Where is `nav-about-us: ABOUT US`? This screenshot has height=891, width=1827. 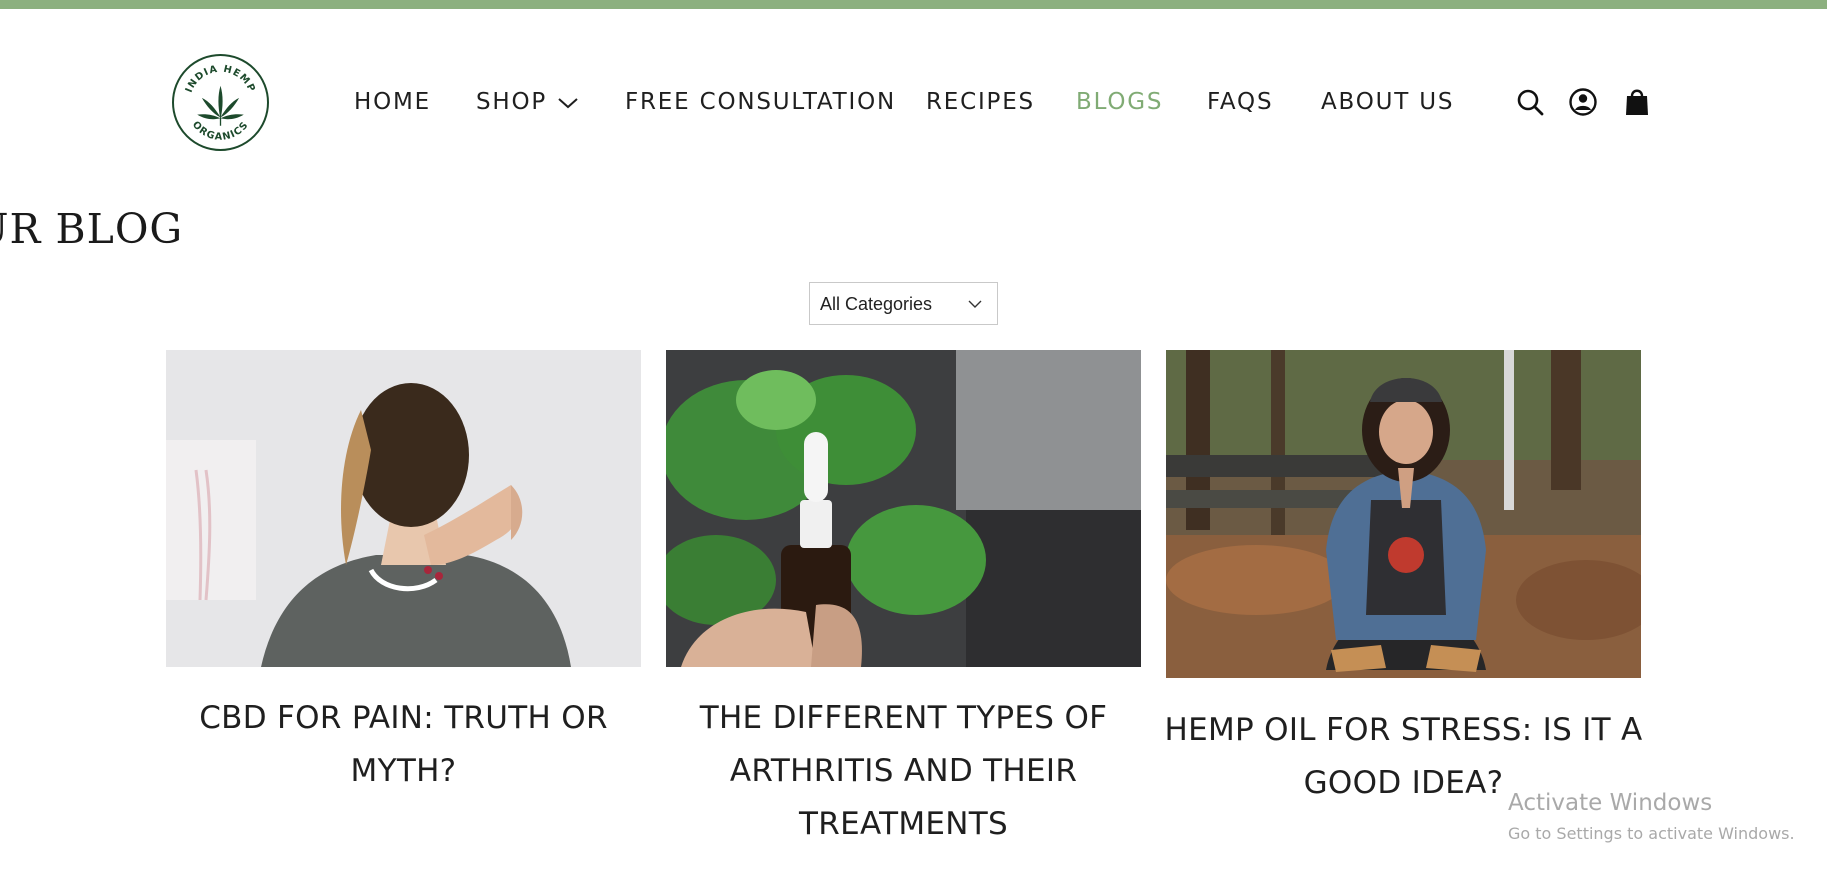 nav-about-us: ABOUT US is located at coordinates (1387, 102).